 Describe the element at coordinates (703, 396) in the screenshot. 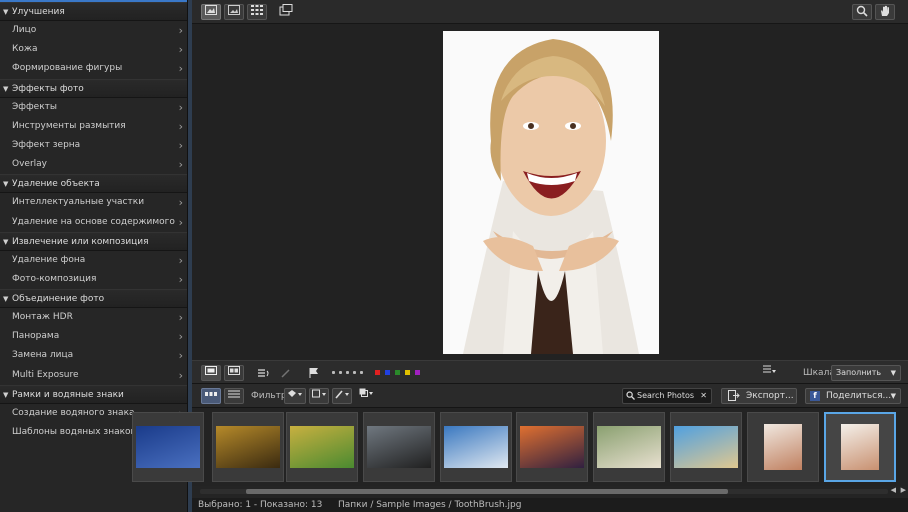

I see `clear-search-icon: ✕` at that location.